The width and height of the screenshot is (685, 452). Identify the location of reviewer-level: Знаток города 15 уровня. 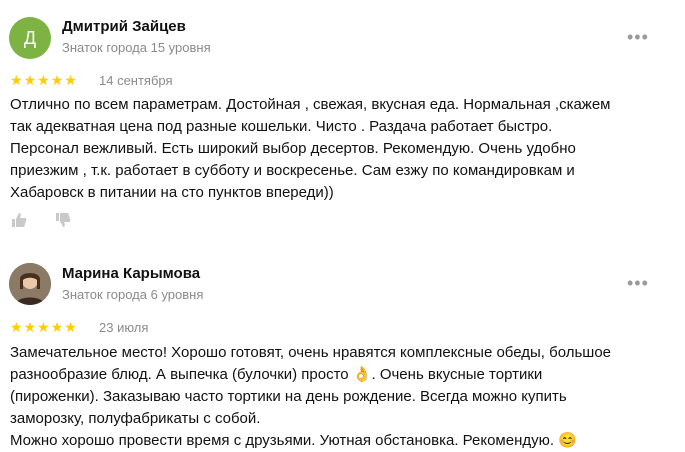
(136, 47).